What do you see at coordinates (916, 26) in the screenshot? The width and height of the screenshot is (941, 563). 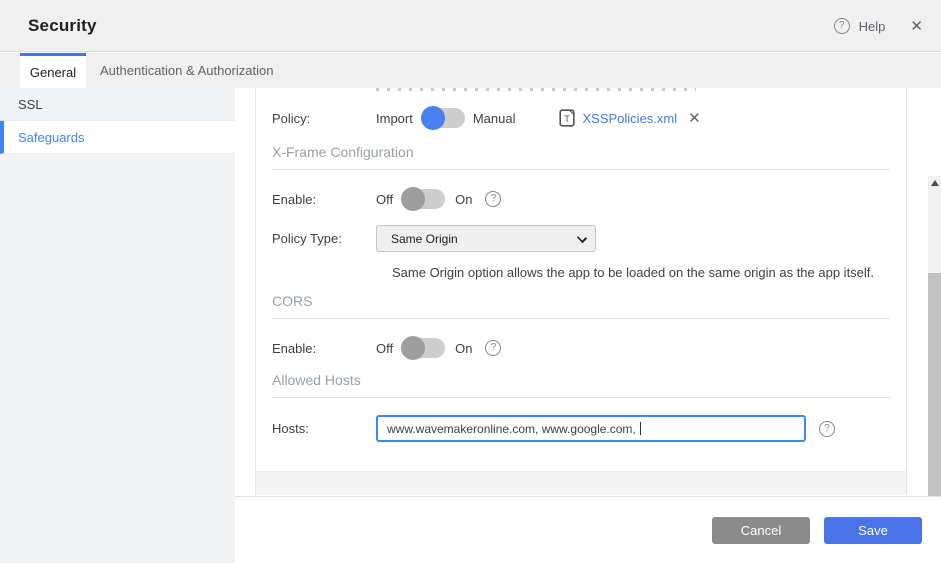 I see `close-icon: ✕` at bounding box center [916, 26].